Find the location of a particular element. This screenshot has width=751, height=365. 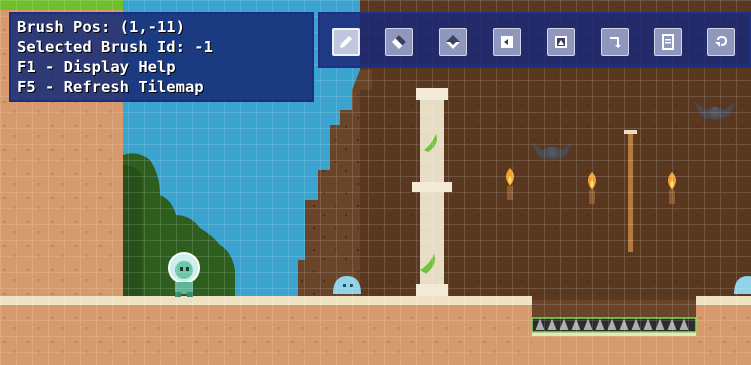

undo-icon is located at coordinates (721, 41).